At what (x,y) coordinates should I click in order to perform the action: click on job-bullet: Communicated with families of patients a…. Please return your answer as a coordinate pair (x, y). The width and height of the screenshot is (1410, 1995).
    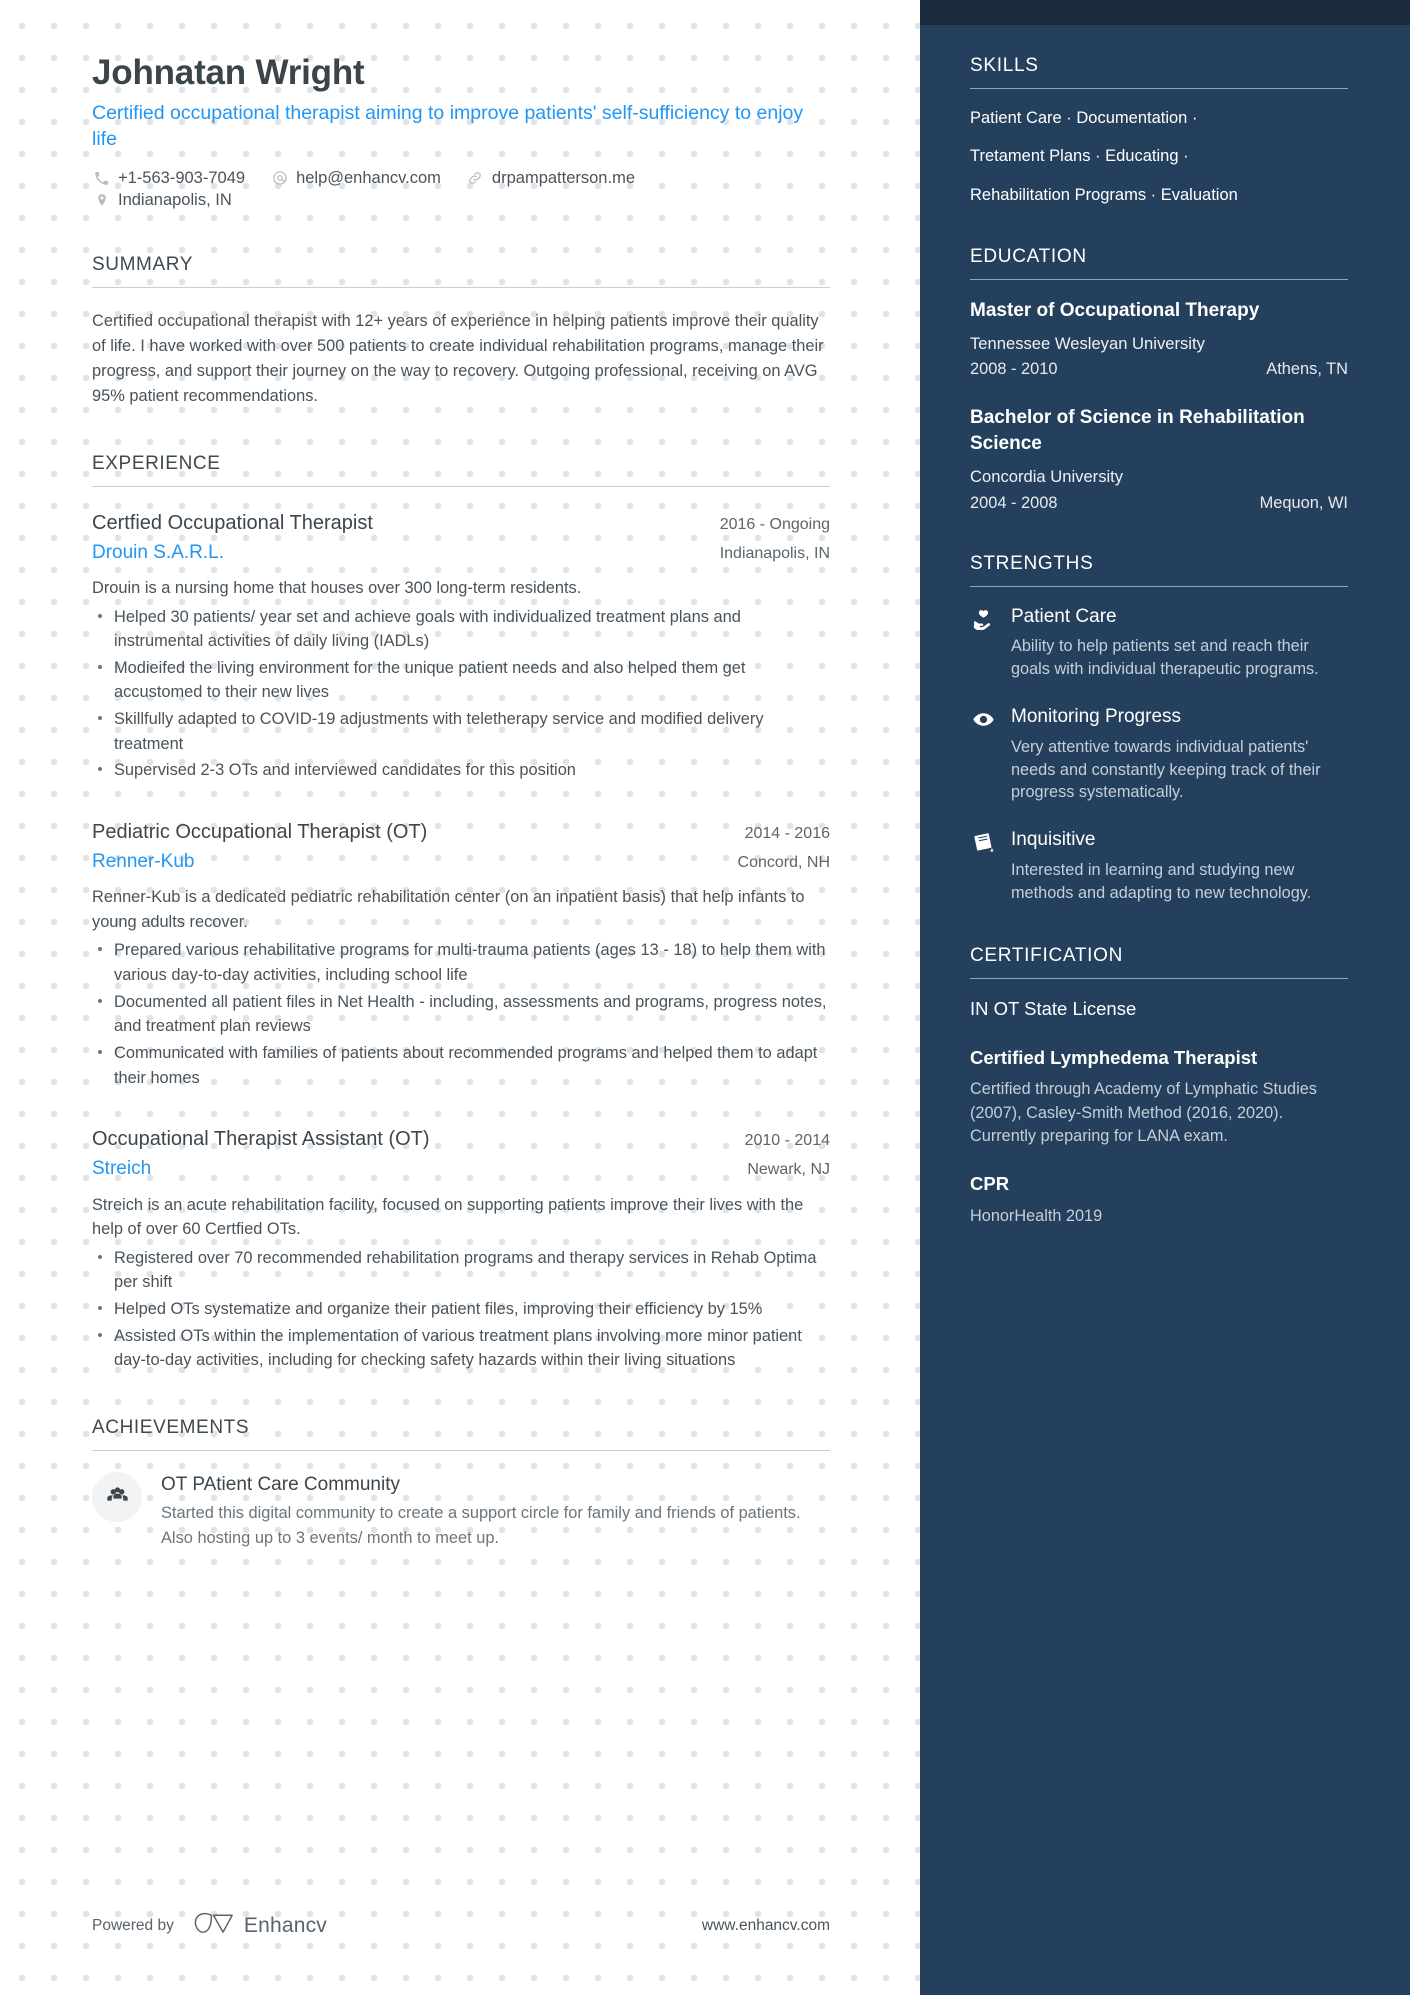
    Looking at the image, I should click on (461, 1065).